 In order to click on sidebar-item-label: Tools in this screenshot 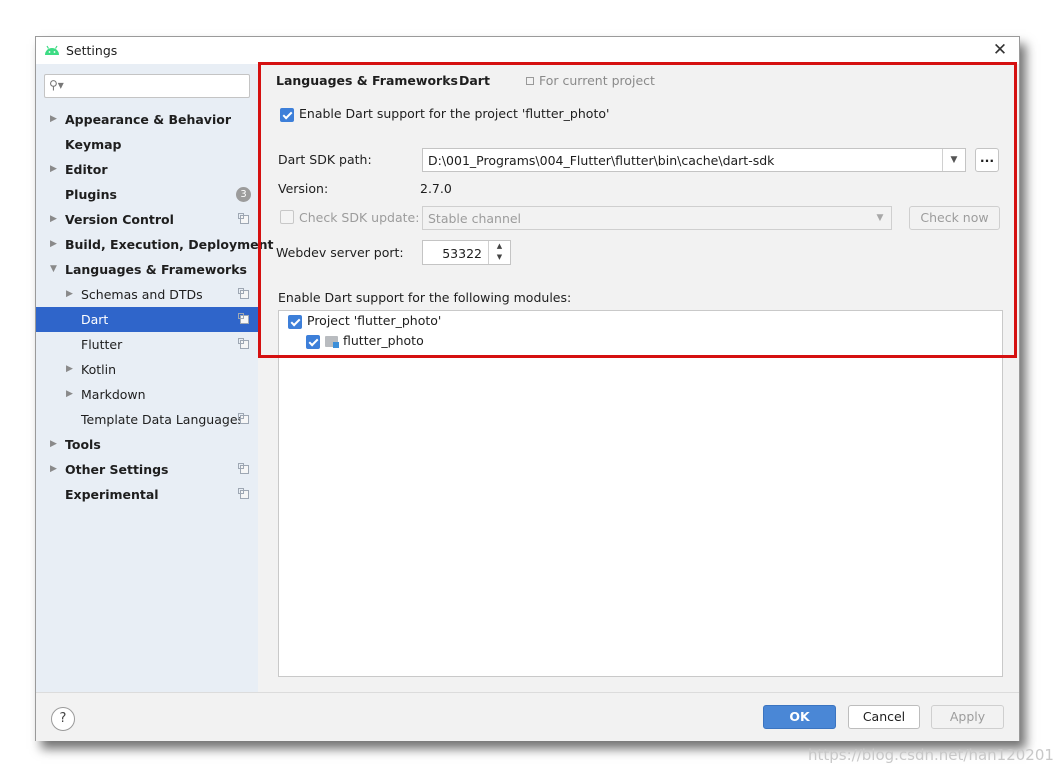, I will do `click(83, 444)`.